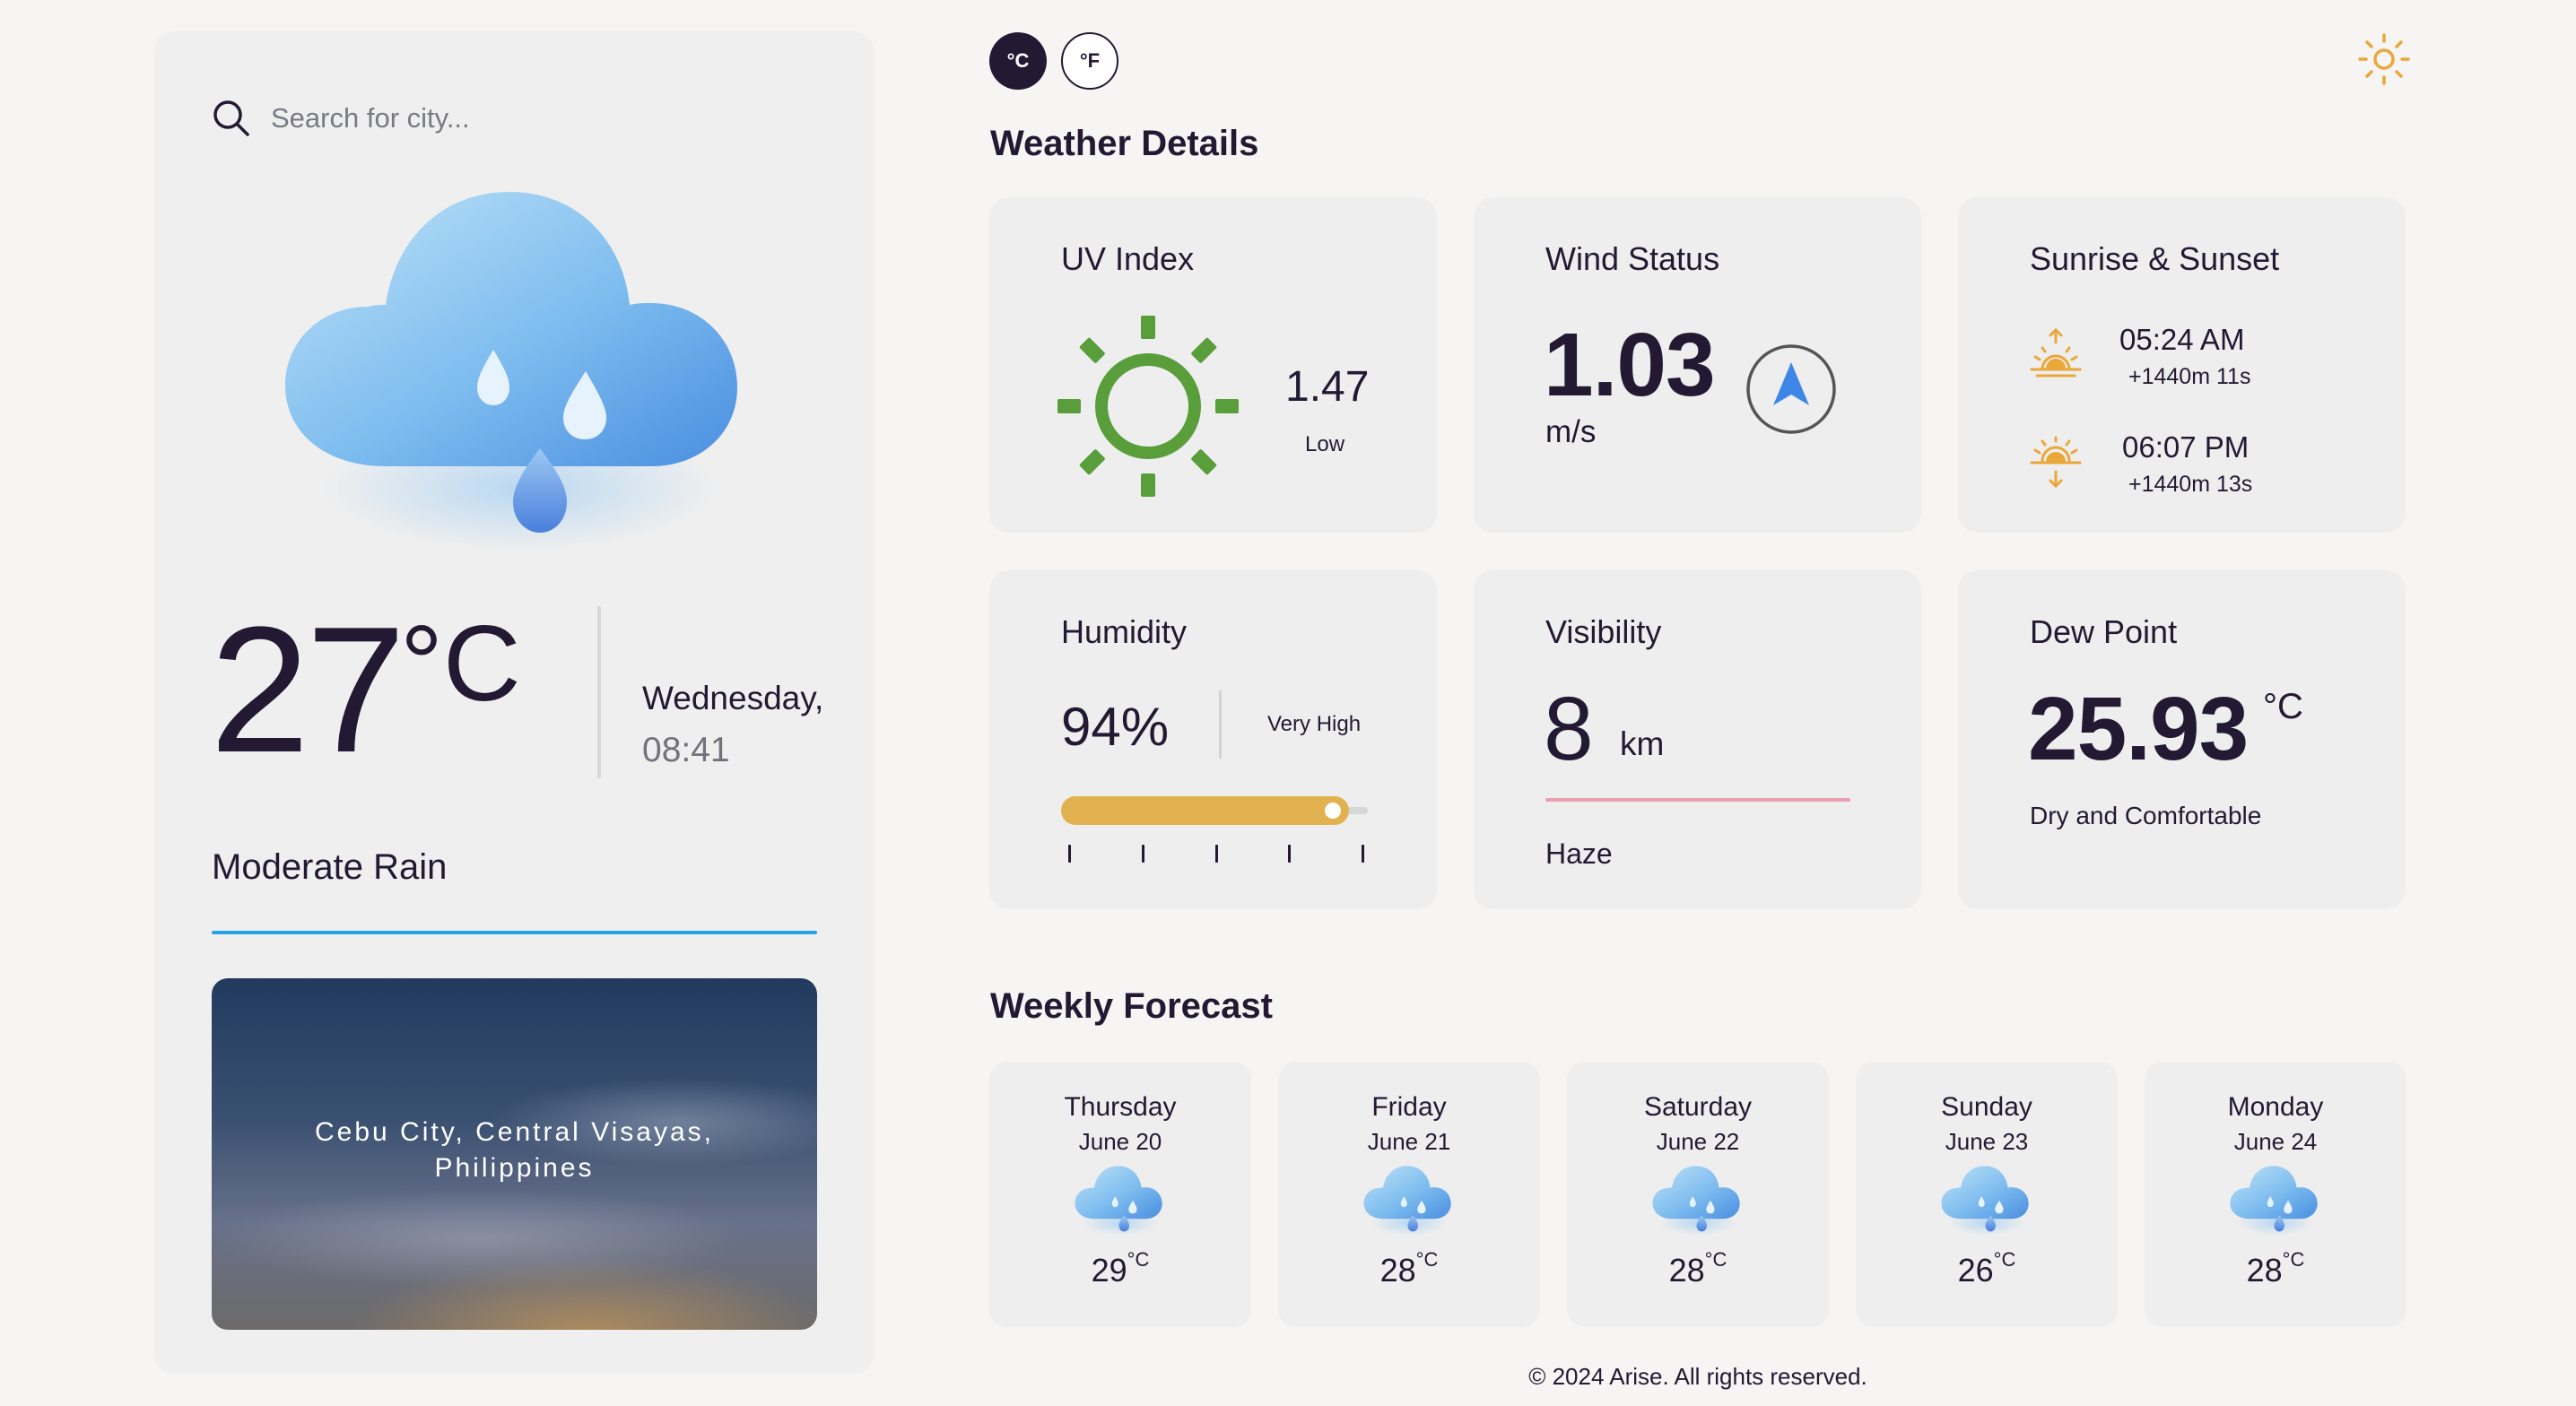  What do you see at coordinates (460, 663) in the screenshot?
I see `temperature-unit: °C` at bounding box center [460, 663].